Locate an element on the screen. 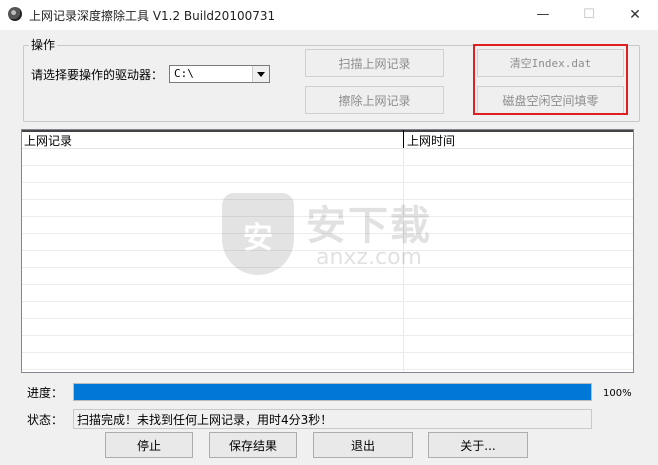 The height and width of the screenshot is (465, 658). column-header-time: 上网时间 is located at coordinates (431, 140).